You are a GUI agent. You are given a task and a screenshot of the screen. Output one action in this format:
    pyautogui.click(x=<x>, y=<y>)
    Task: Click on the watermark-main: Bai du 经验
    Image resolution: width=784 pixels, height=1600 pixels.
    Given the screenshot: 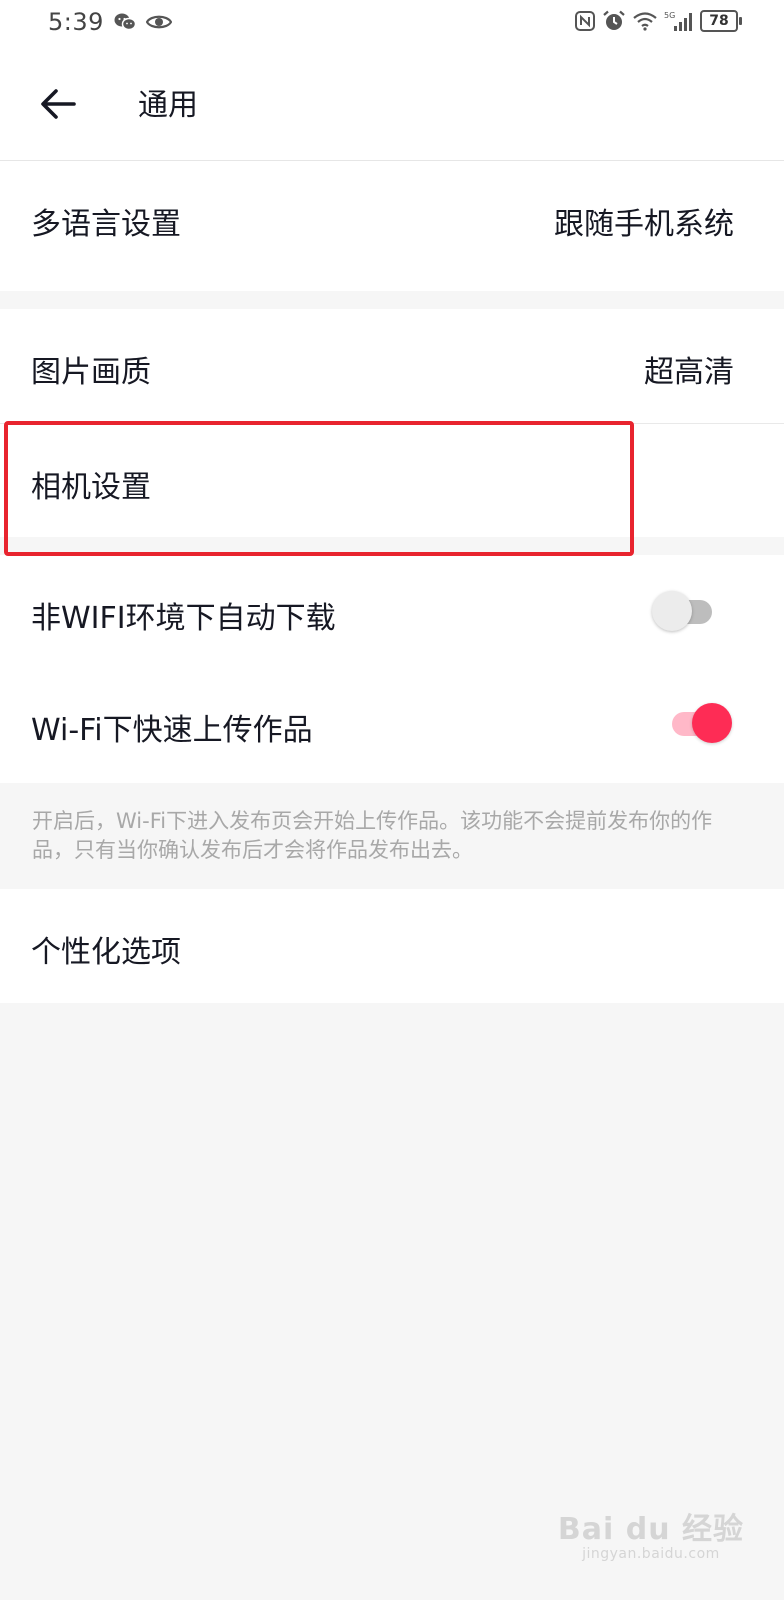 What is the action you would take?
    pyautogui.click(x=650, y=1529)
    